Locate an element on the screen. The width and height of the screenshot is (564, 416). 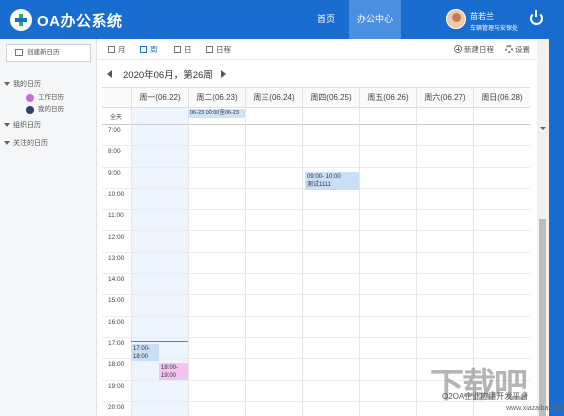
day-header: 周四(06.25) is located at coordinates (330, 98).